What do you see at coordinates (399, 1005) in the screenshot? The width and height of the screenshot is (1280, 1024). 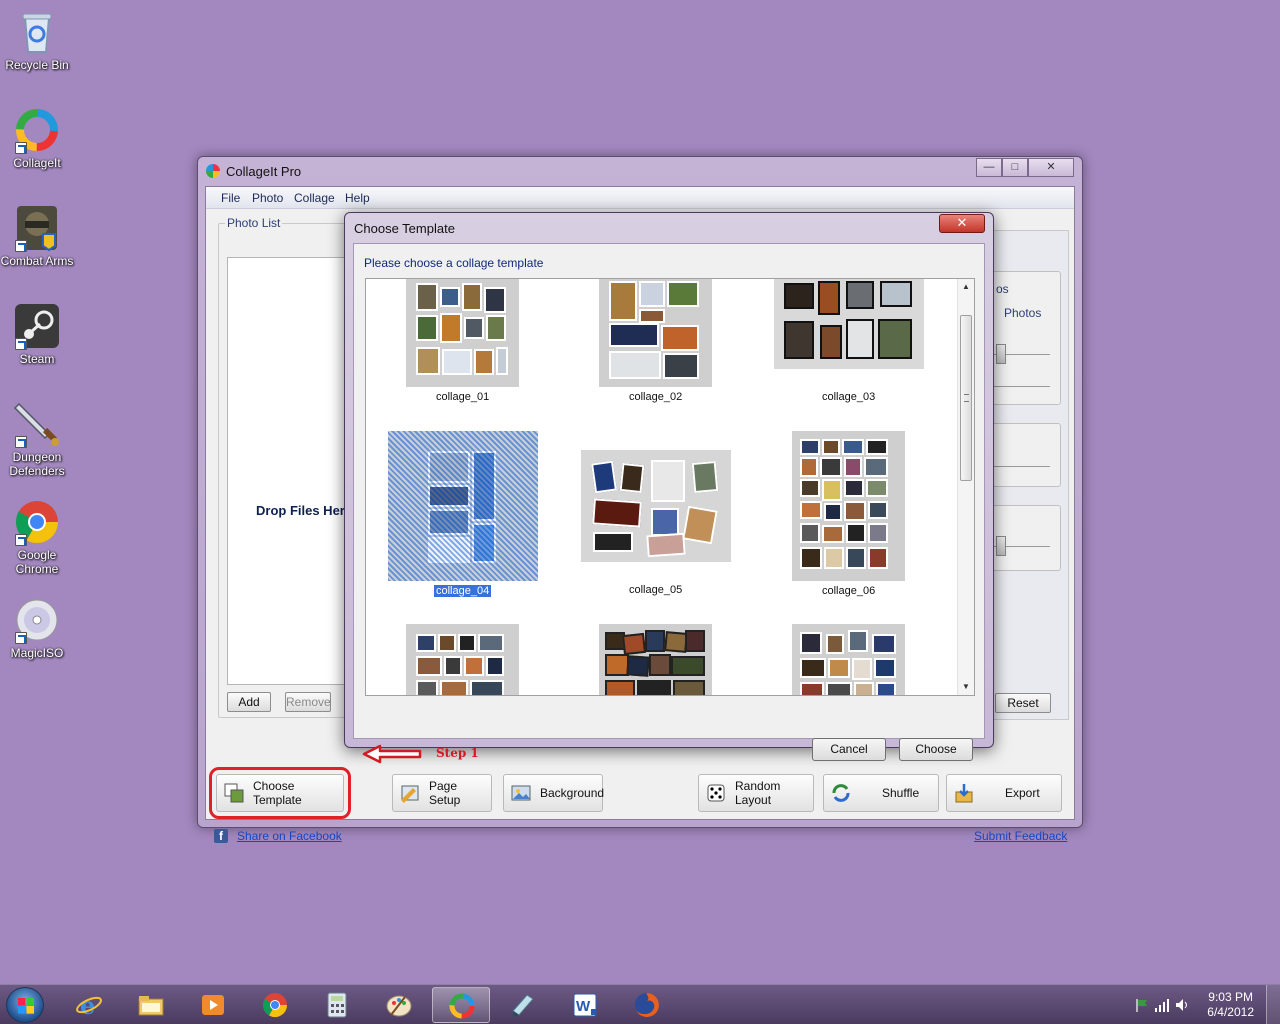 I see `taskbar-paint` at bounding box center [399, 1005].